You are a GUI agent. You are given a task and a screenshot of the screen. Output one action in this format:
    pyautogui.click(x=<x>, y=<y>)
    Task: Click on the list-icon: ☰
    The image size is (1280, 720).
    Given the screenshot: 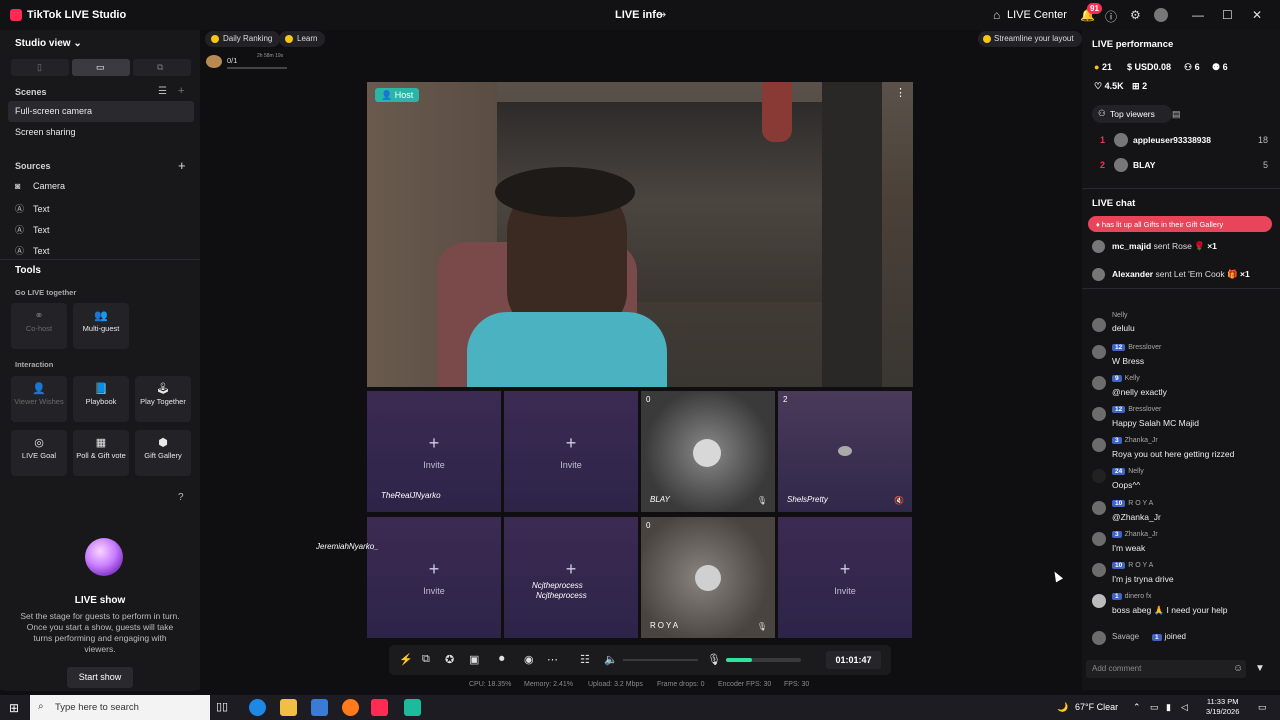 What is the action you would take?
    pyautogui.click(x=162, y=91)
    